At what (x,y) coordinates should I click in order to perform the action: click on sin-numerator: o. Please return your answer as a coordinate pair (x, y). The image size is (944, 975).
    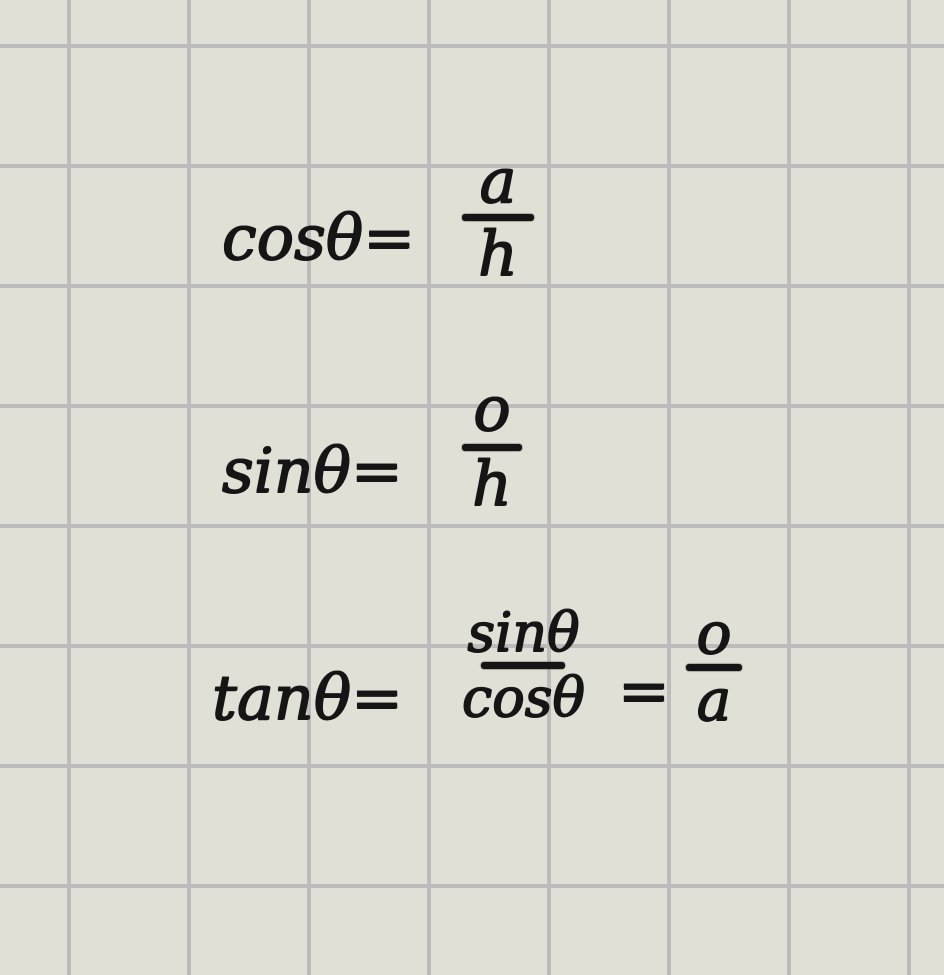
    Looking at the image, I should click on (492, 408).